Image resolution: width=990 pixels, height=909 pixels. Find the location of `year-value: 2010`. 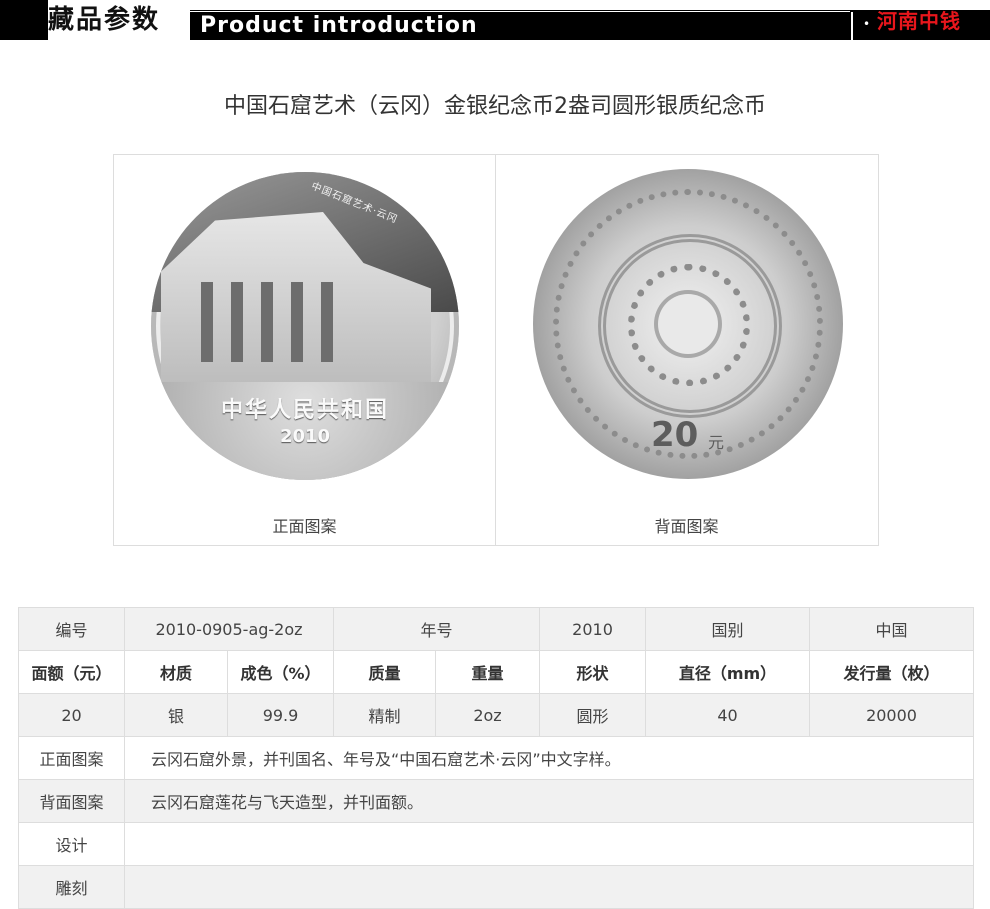

year-value: 2010 is located at coordinates (593, 629).